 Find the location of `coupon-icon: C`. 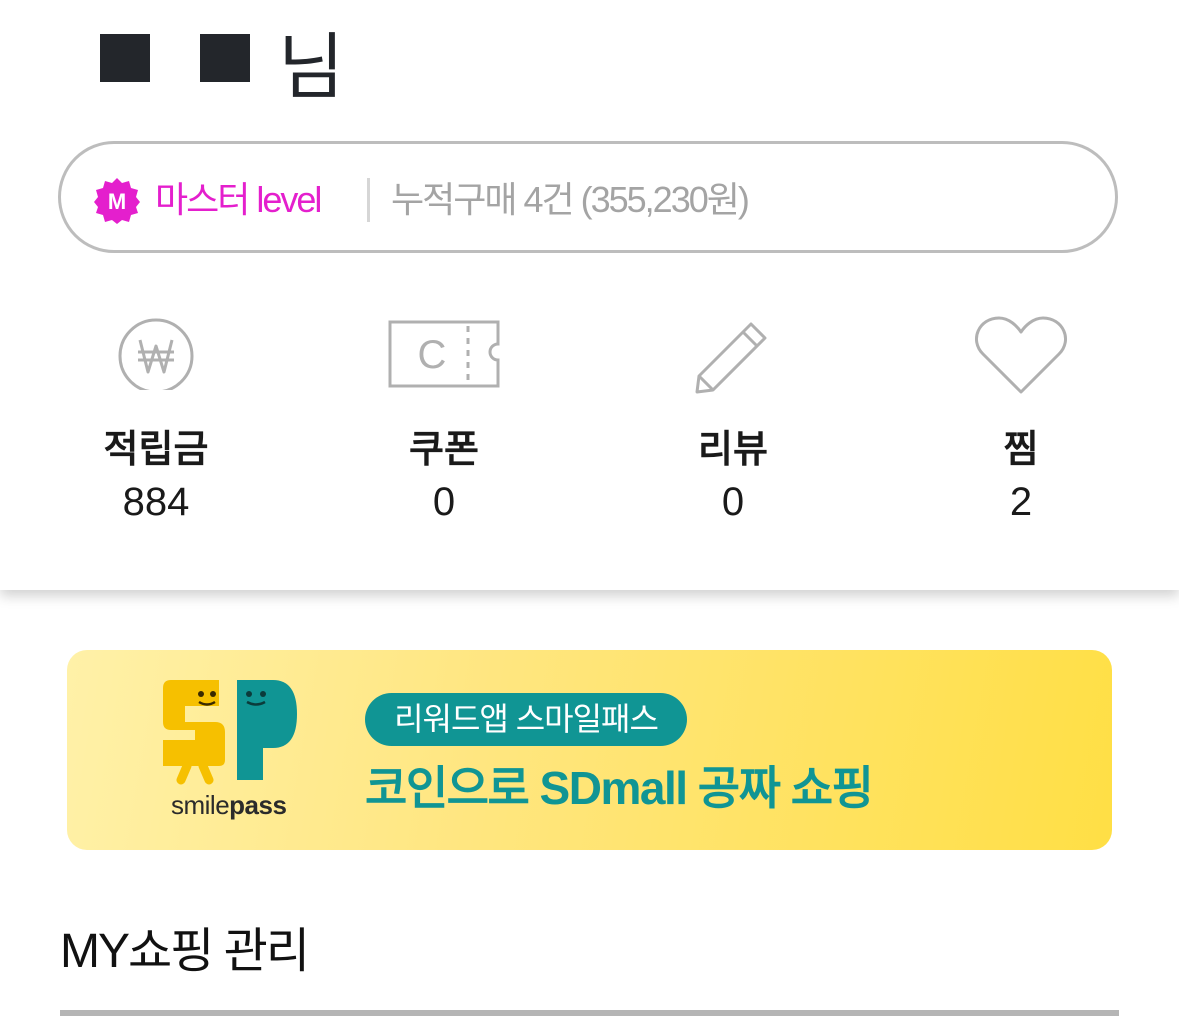

coupon-icon: C is located at coordinates (444, 355).